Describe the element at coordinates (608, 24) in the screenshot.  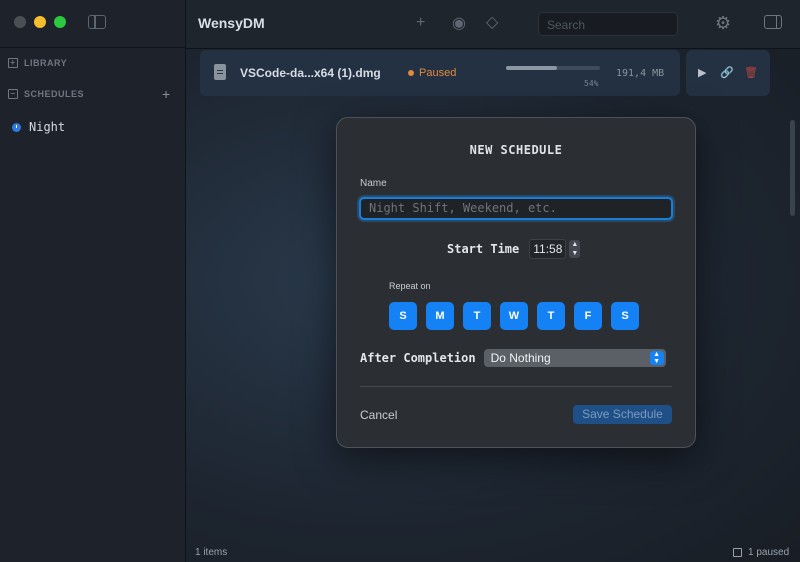
I see `search-input: Search` at that location.